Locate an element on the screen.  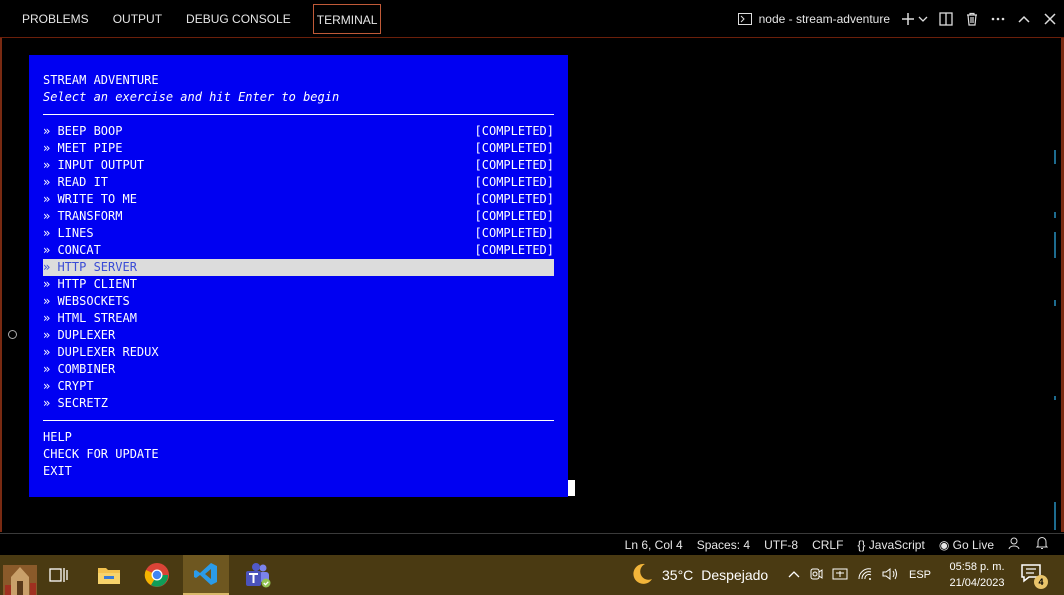
sash-handle is located at coordinates (12, 334).